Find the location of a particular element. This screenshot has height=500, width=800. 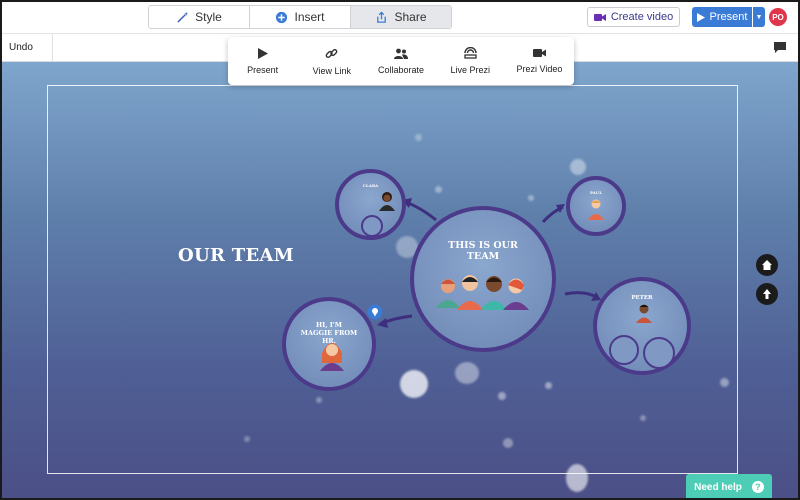

tab-share: Share is located at coordinates (401, 17).